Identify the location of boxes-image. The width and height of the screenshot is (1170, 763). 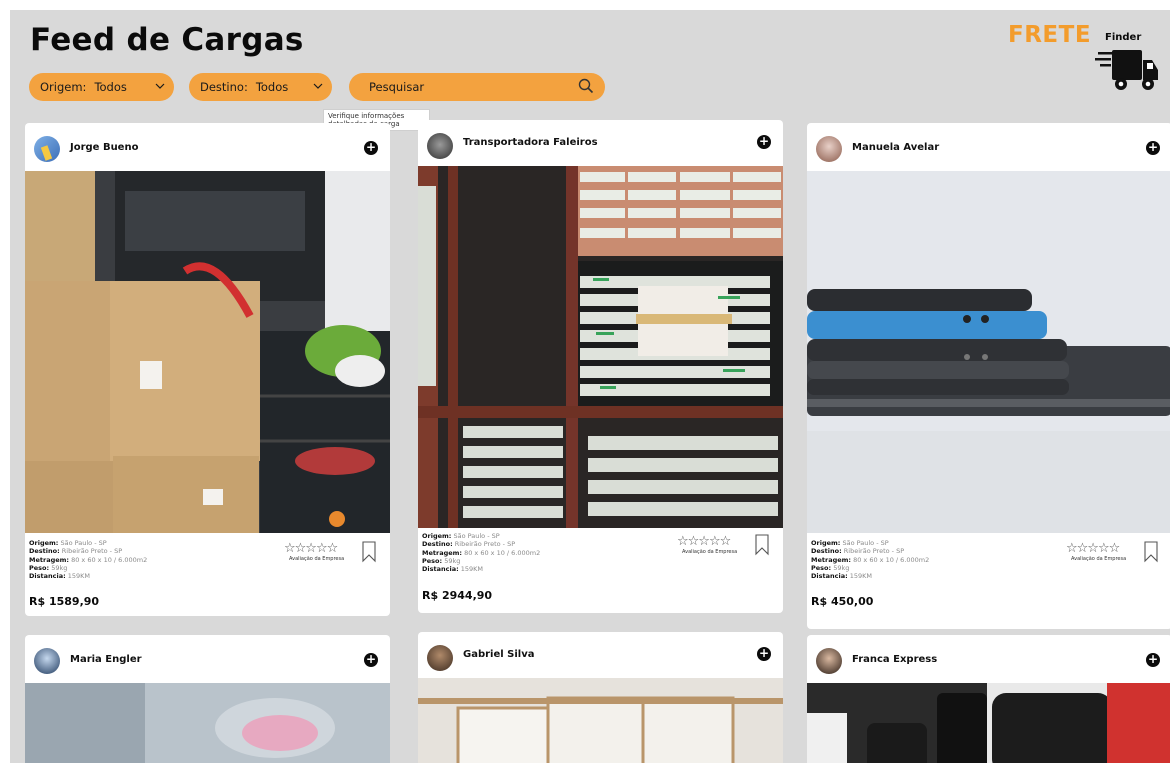
(207, 352).